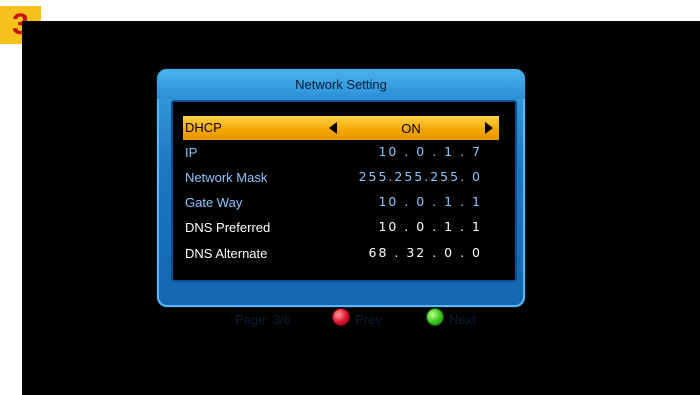 The image size is (700, 395). I want to click on dialog-title: Network Setting, so click(341, 84).